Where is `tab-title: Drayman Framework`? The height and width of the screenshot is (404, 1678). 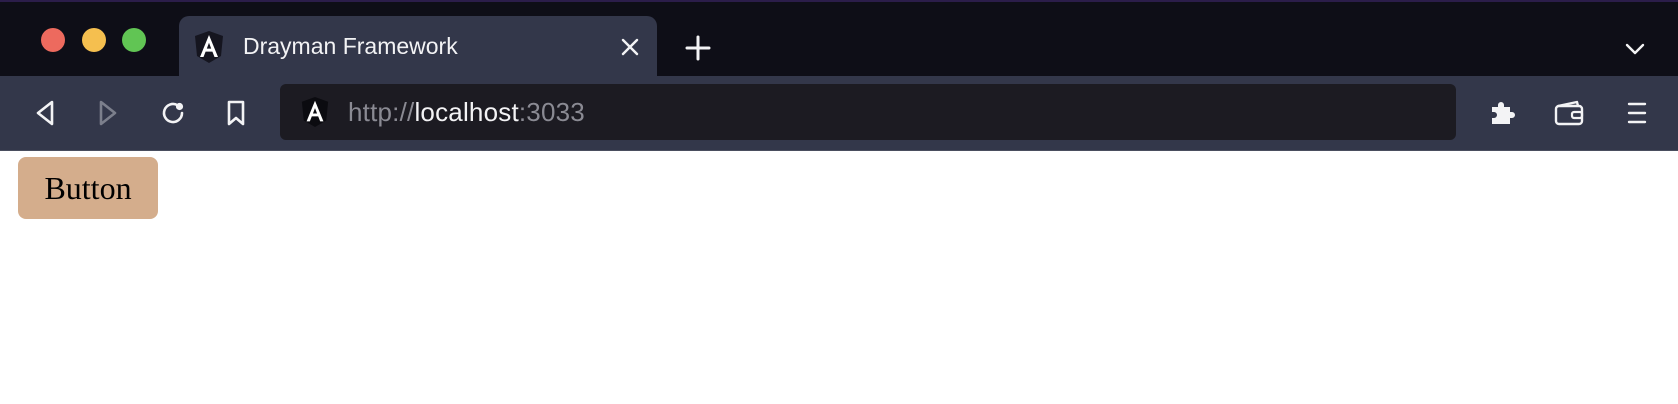 tab-title: Drayman Framework is located at coordinates (350, 46).